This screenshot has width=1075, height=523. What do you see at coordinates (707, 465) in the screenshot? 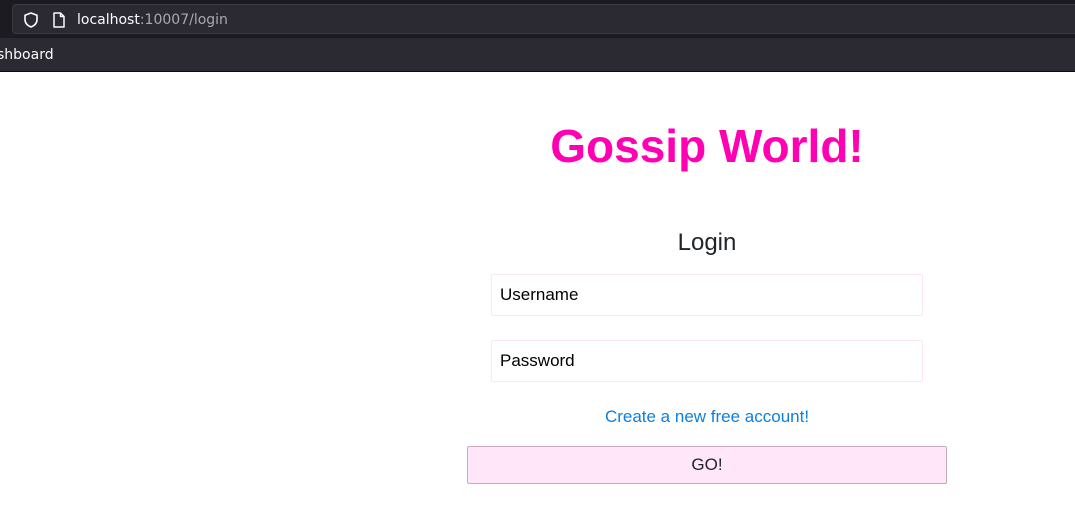
I see `go-button: GO!` at bounding box center [707, 465].